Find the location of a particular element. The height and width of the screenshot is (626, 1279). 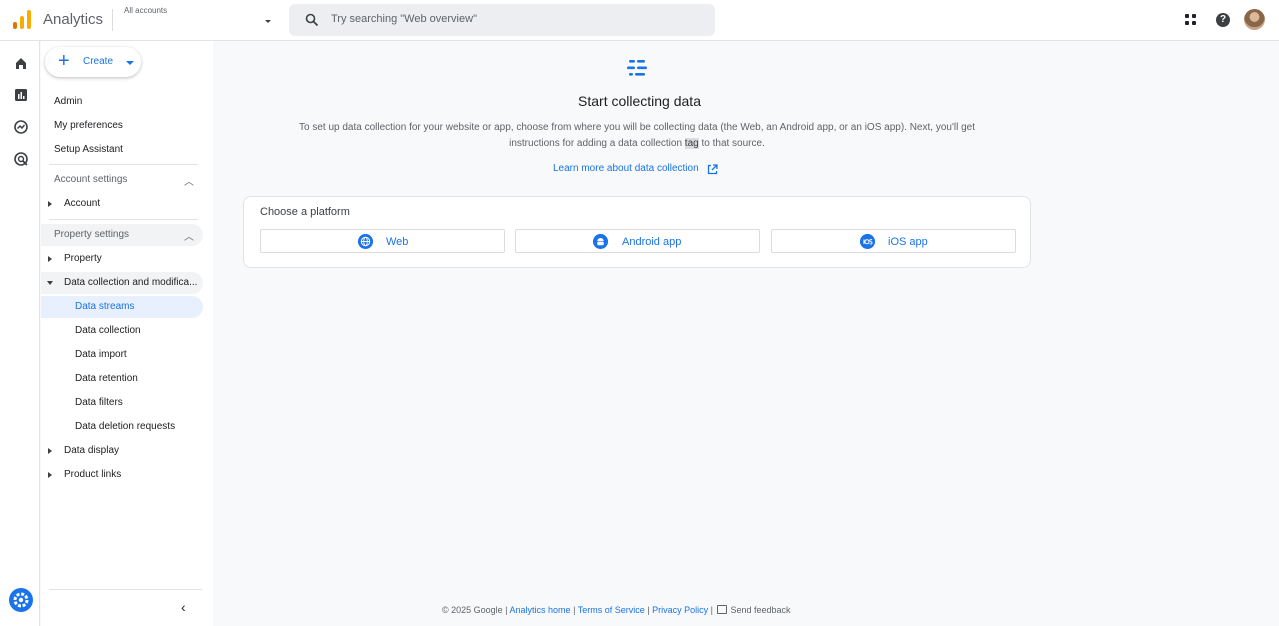

sub-item-data-import: Data import is located at coordinates (122, 355).